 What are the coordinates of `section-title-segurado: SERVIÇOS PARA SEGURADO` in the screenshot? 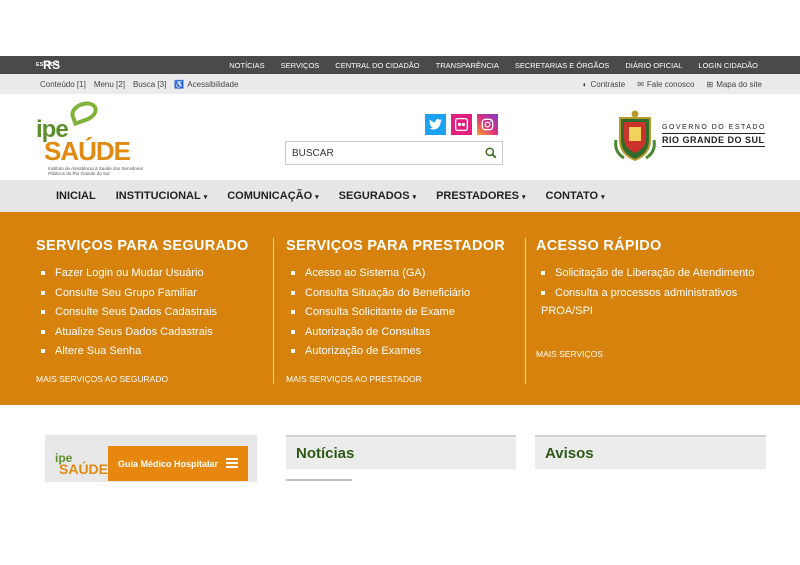 It's located at (142, 246).